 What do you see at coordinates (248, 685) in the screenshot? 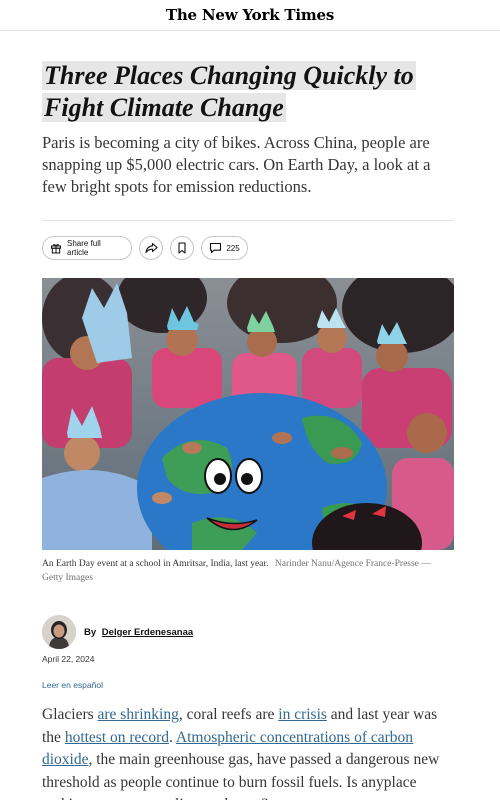
I see `spanish-version-link: Leer en español` at bounding box center [248, 685].